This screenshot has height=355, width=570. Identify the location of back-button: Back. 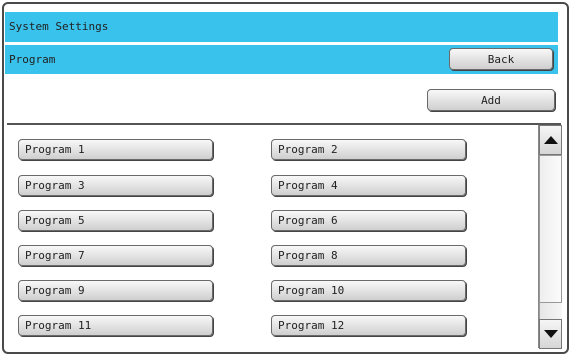
(501, 59).